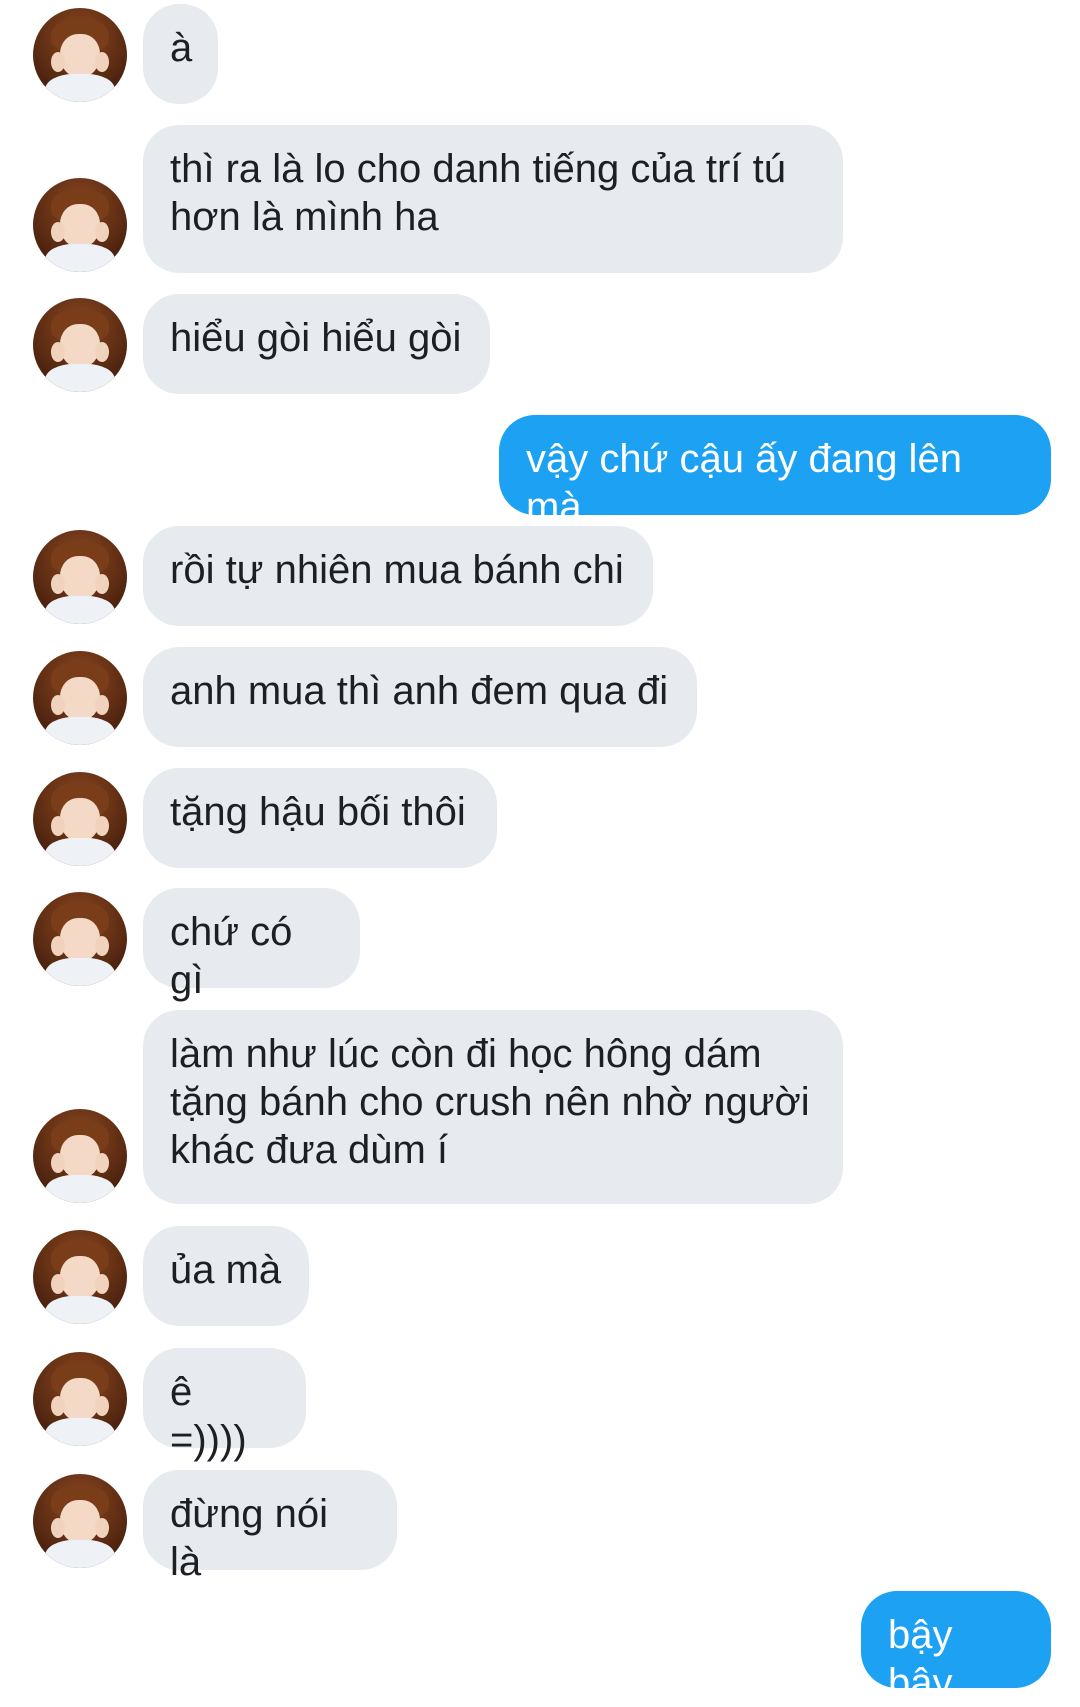  I want to click on message-bubble: bậy bậy, so click(956, 1648).